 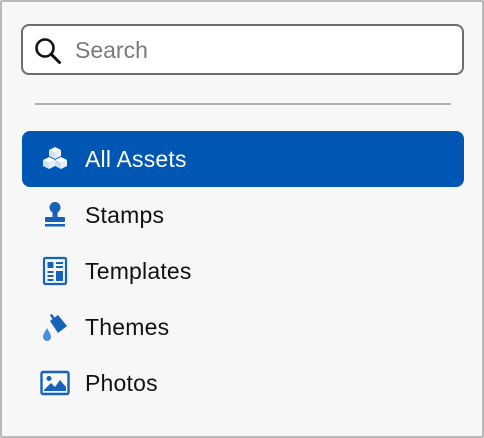 What do you see at coordinates (55, 271) in the screenshot?
I see `template-icon` at bounding box center [55, 271].